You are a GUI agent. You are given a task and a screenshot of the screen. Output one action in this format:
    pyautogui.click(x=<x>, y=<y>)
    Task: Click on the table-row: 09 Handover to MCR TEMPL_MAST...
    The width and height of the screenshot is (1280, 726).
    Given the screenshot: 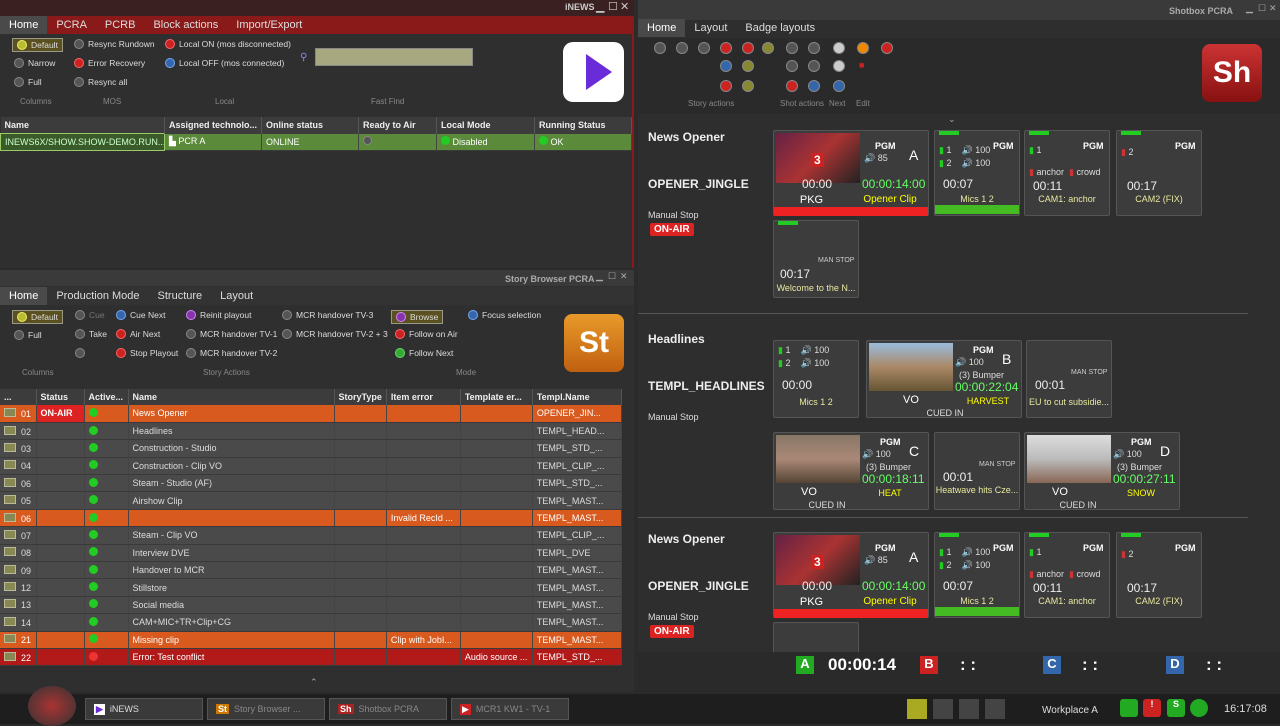 What is the action you would take?
    pyautogui.click(x=311, y=570)
    